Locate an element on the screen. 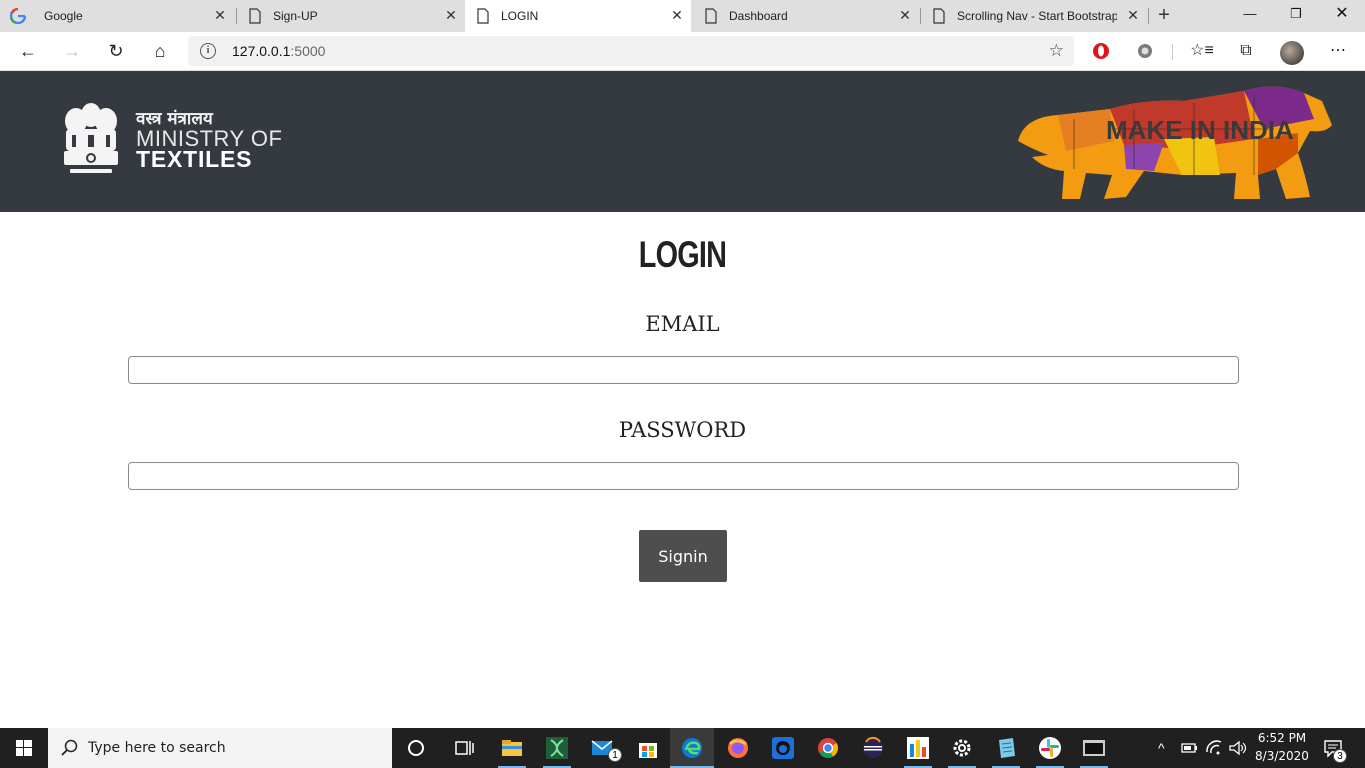  browser-tab-signup: Sign-UP ✕ is located at coordinates (350, 16).